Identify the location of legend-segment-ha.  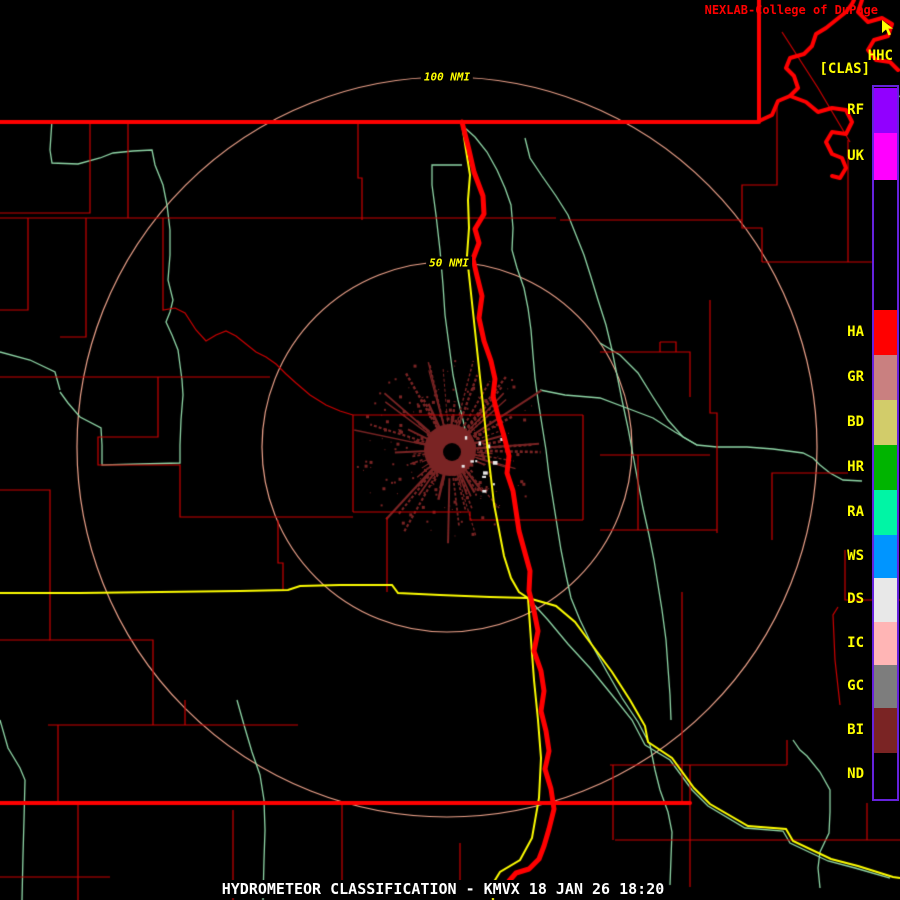
(885, 332).